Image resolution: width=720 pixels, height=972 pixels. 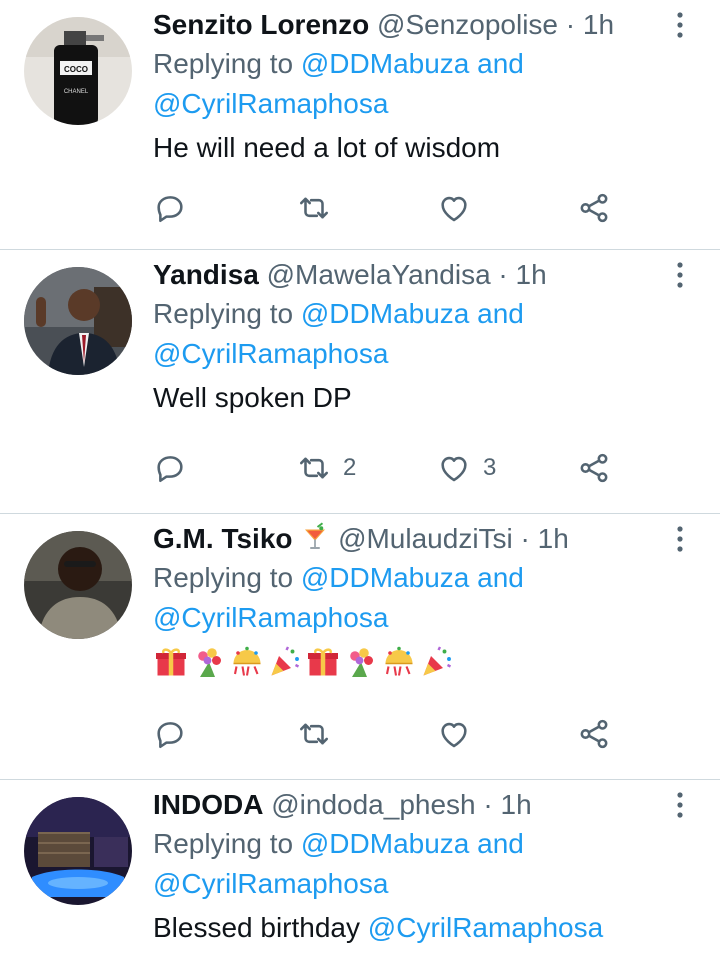 I want to click on tweet-emoji-text, so click(x=406, y=662).